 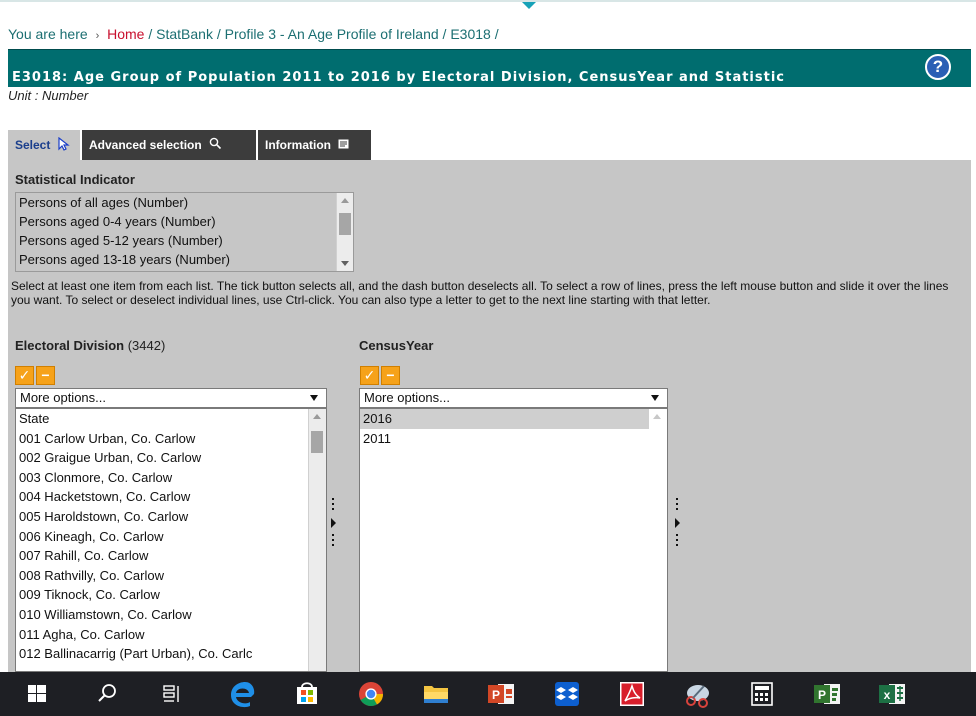 What do you see at coordinates (162, 595) in the screenshot?
I see `list-item: 009 Tiknock, Co. Carlow` at bounding box center [162, 595].